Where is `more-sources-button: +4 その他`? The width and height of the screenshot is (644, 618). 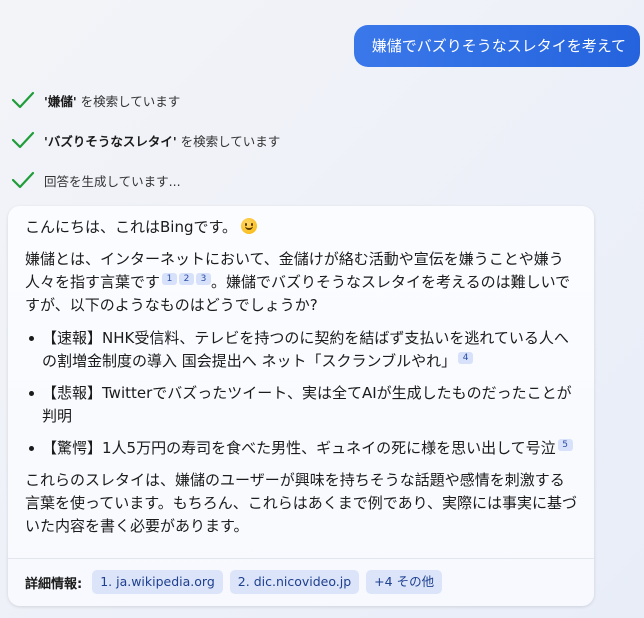 more-sources-button: +4 その他 is located at coordinates (404, 582).